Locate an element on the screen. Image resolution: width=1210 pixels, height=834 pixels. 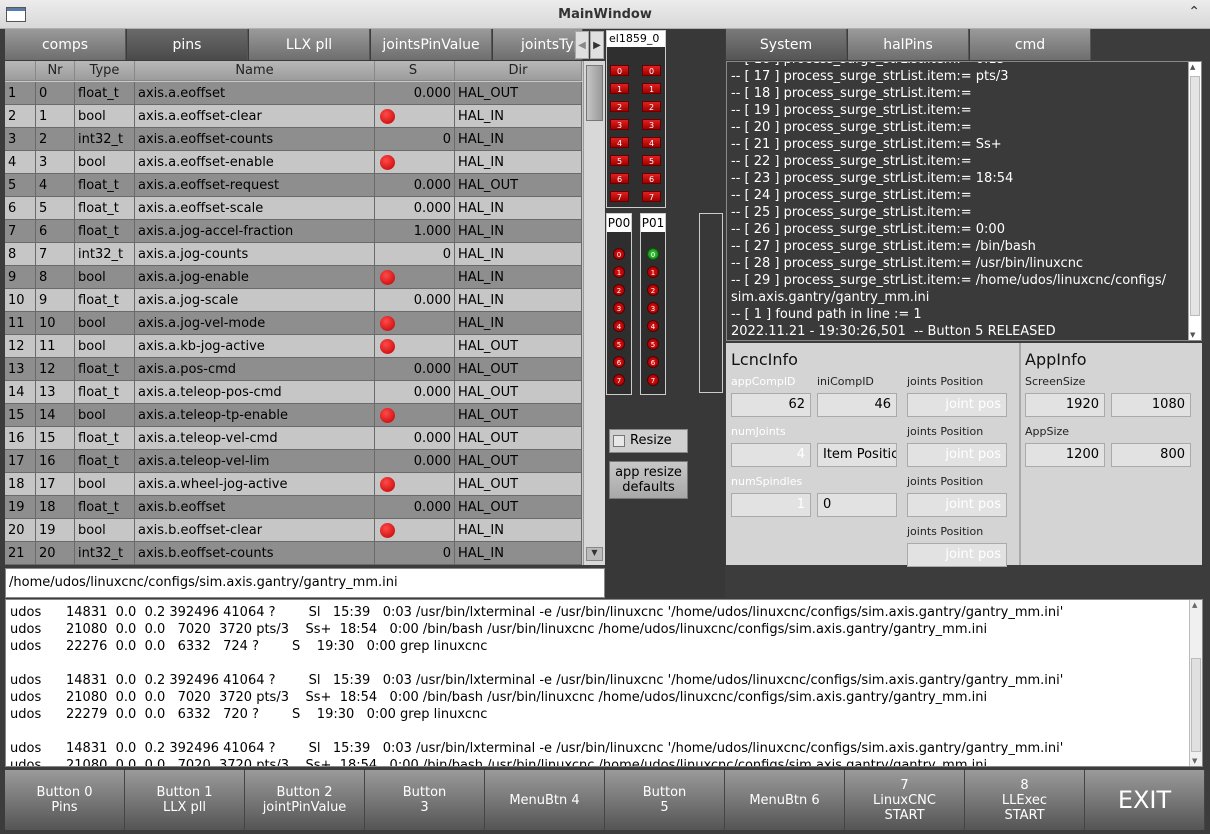
table-row: 1 0 float_t axis.a.eoffset 0.000 HAL_OUT is located at coordinates (293, 93).